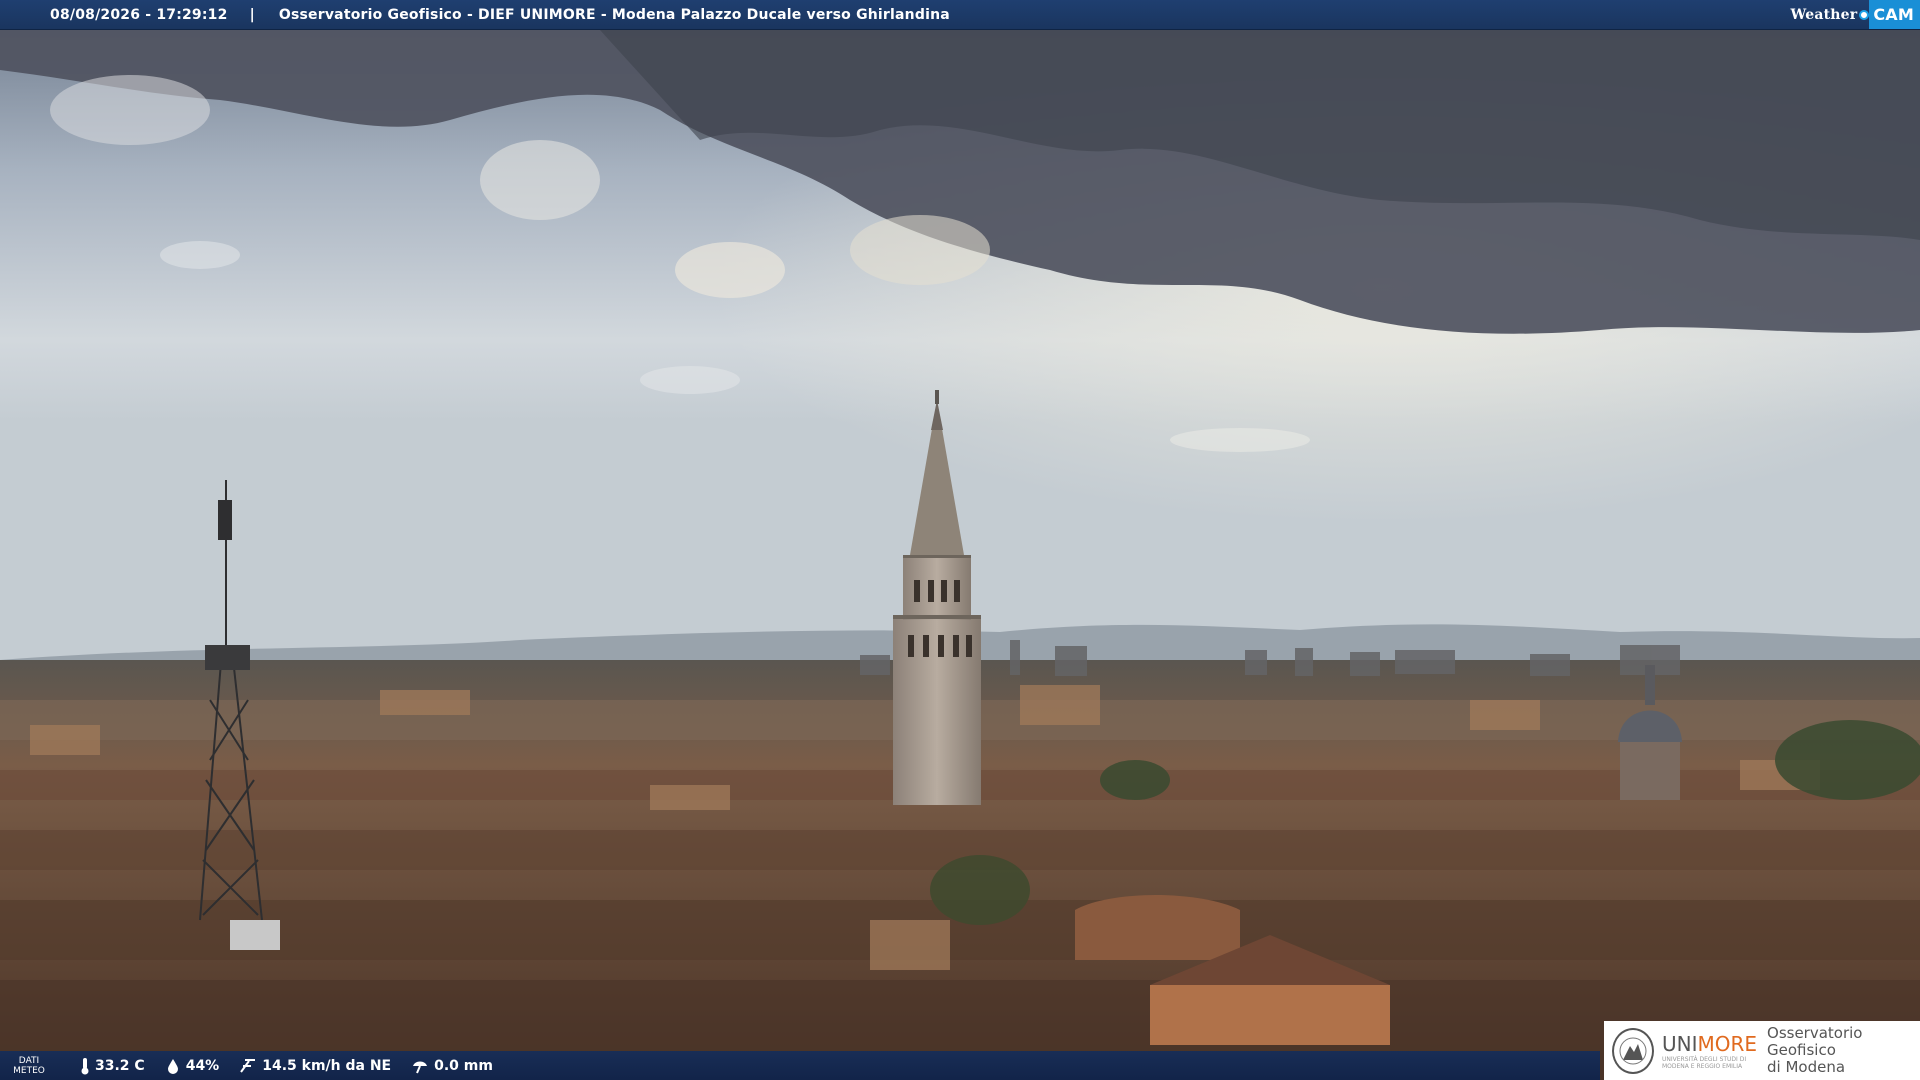  What do you see at coordinates (1894, 14) in the screenshot?
I see `brand-cam-text: CAM` at bounding box center [1894, 14].